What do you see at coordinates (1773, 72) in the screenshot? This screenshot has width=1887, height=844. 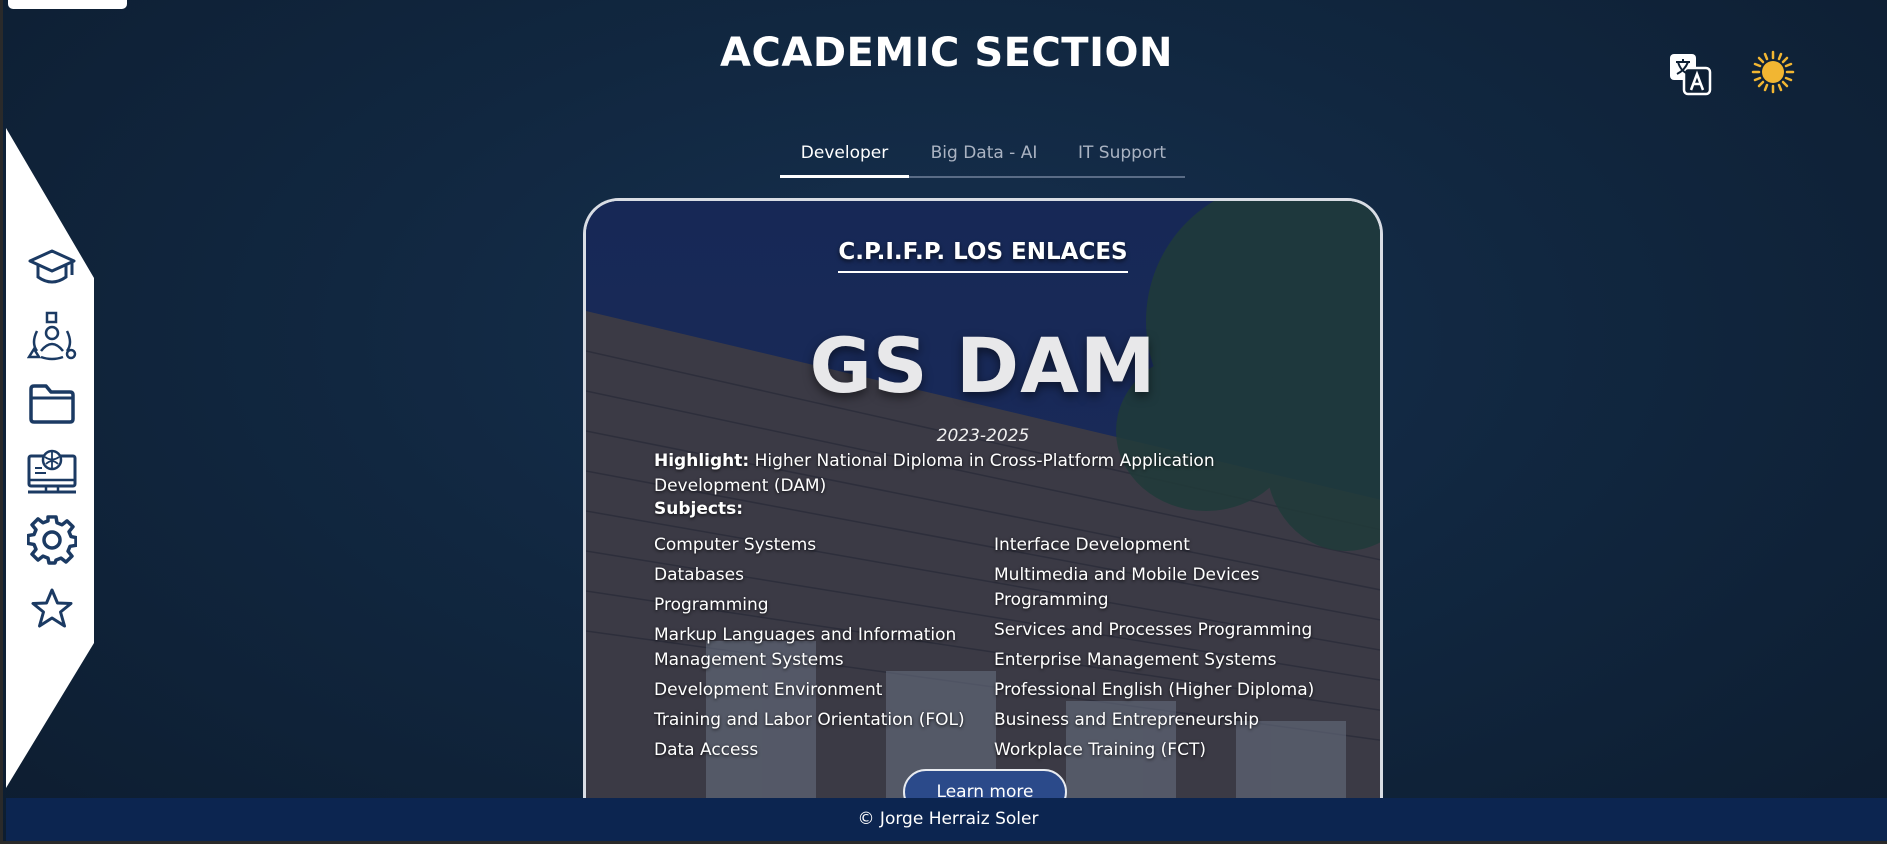 I see `sun-icon` at bounding box center [1773, 72].